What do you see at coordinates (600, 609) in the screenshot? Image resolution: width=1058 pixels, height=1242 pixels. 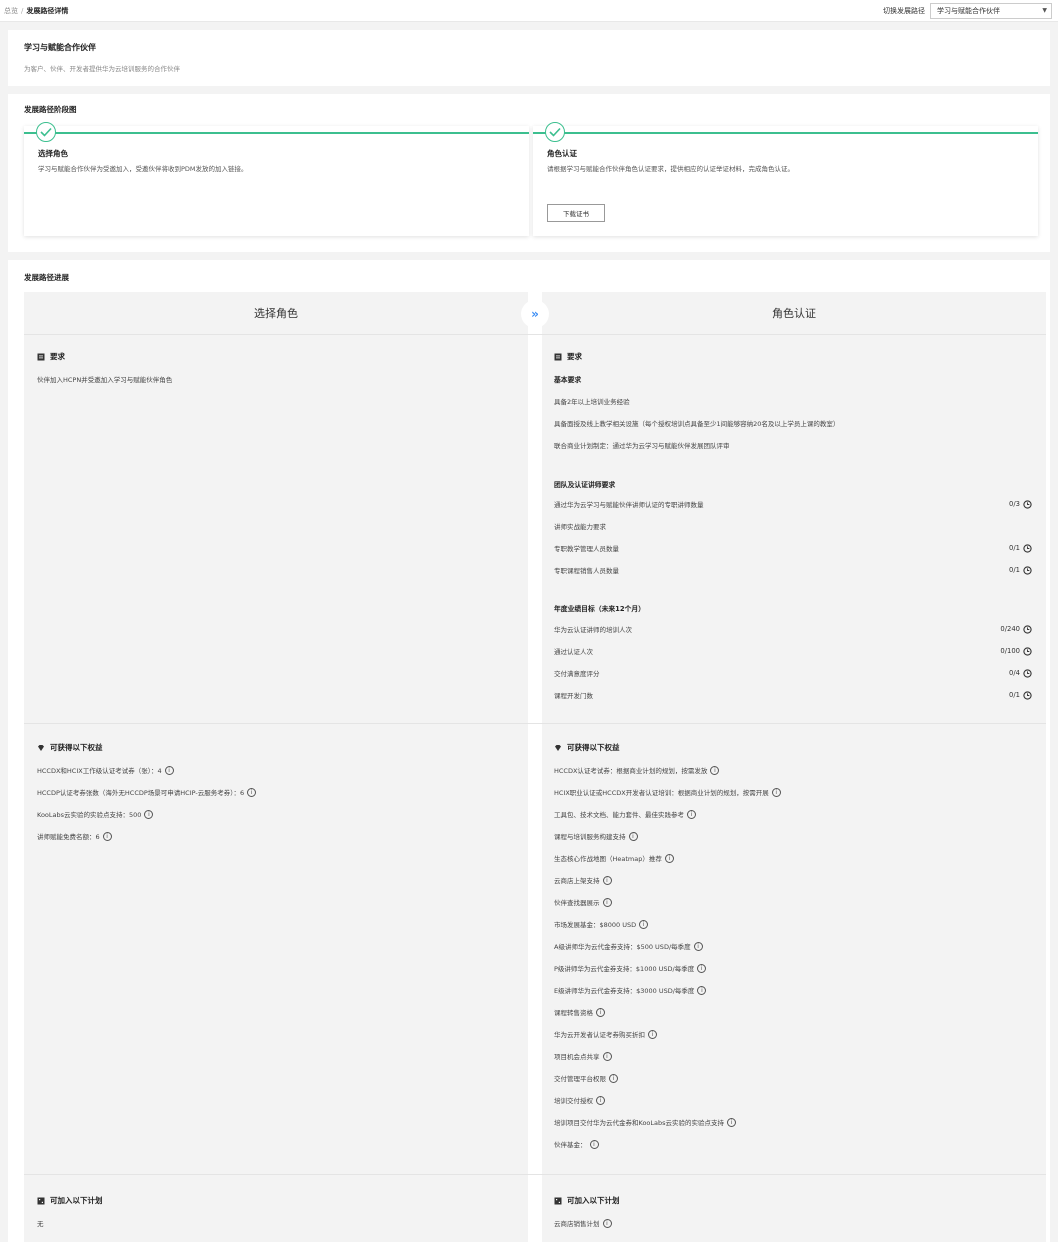 I see `annual-target-heading: 年度业绩目标（未来12个月）` at bounding box center [600, 609].